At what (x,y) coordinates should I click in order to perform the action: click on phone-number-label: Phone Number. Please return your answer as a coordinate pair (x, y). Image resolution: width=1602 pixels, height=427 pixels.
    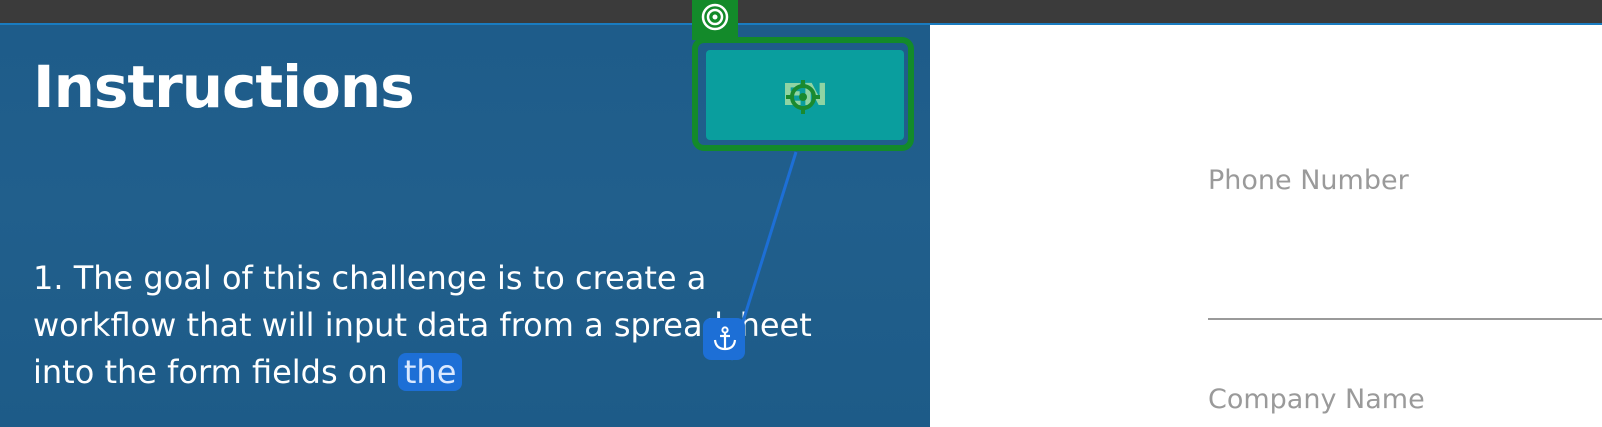
    Looking at the image, I should click on (1308, 180).